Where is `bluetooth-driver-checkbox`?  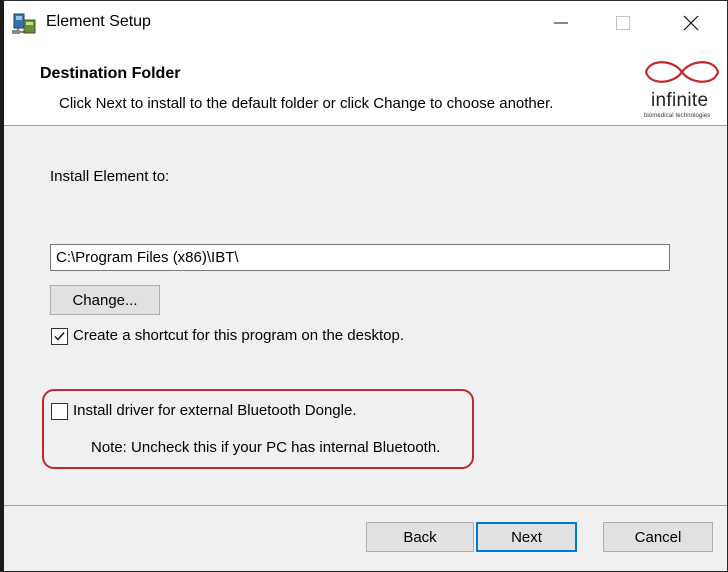
bluetooth-driver-checkbox is located at coordinates (59, 411).